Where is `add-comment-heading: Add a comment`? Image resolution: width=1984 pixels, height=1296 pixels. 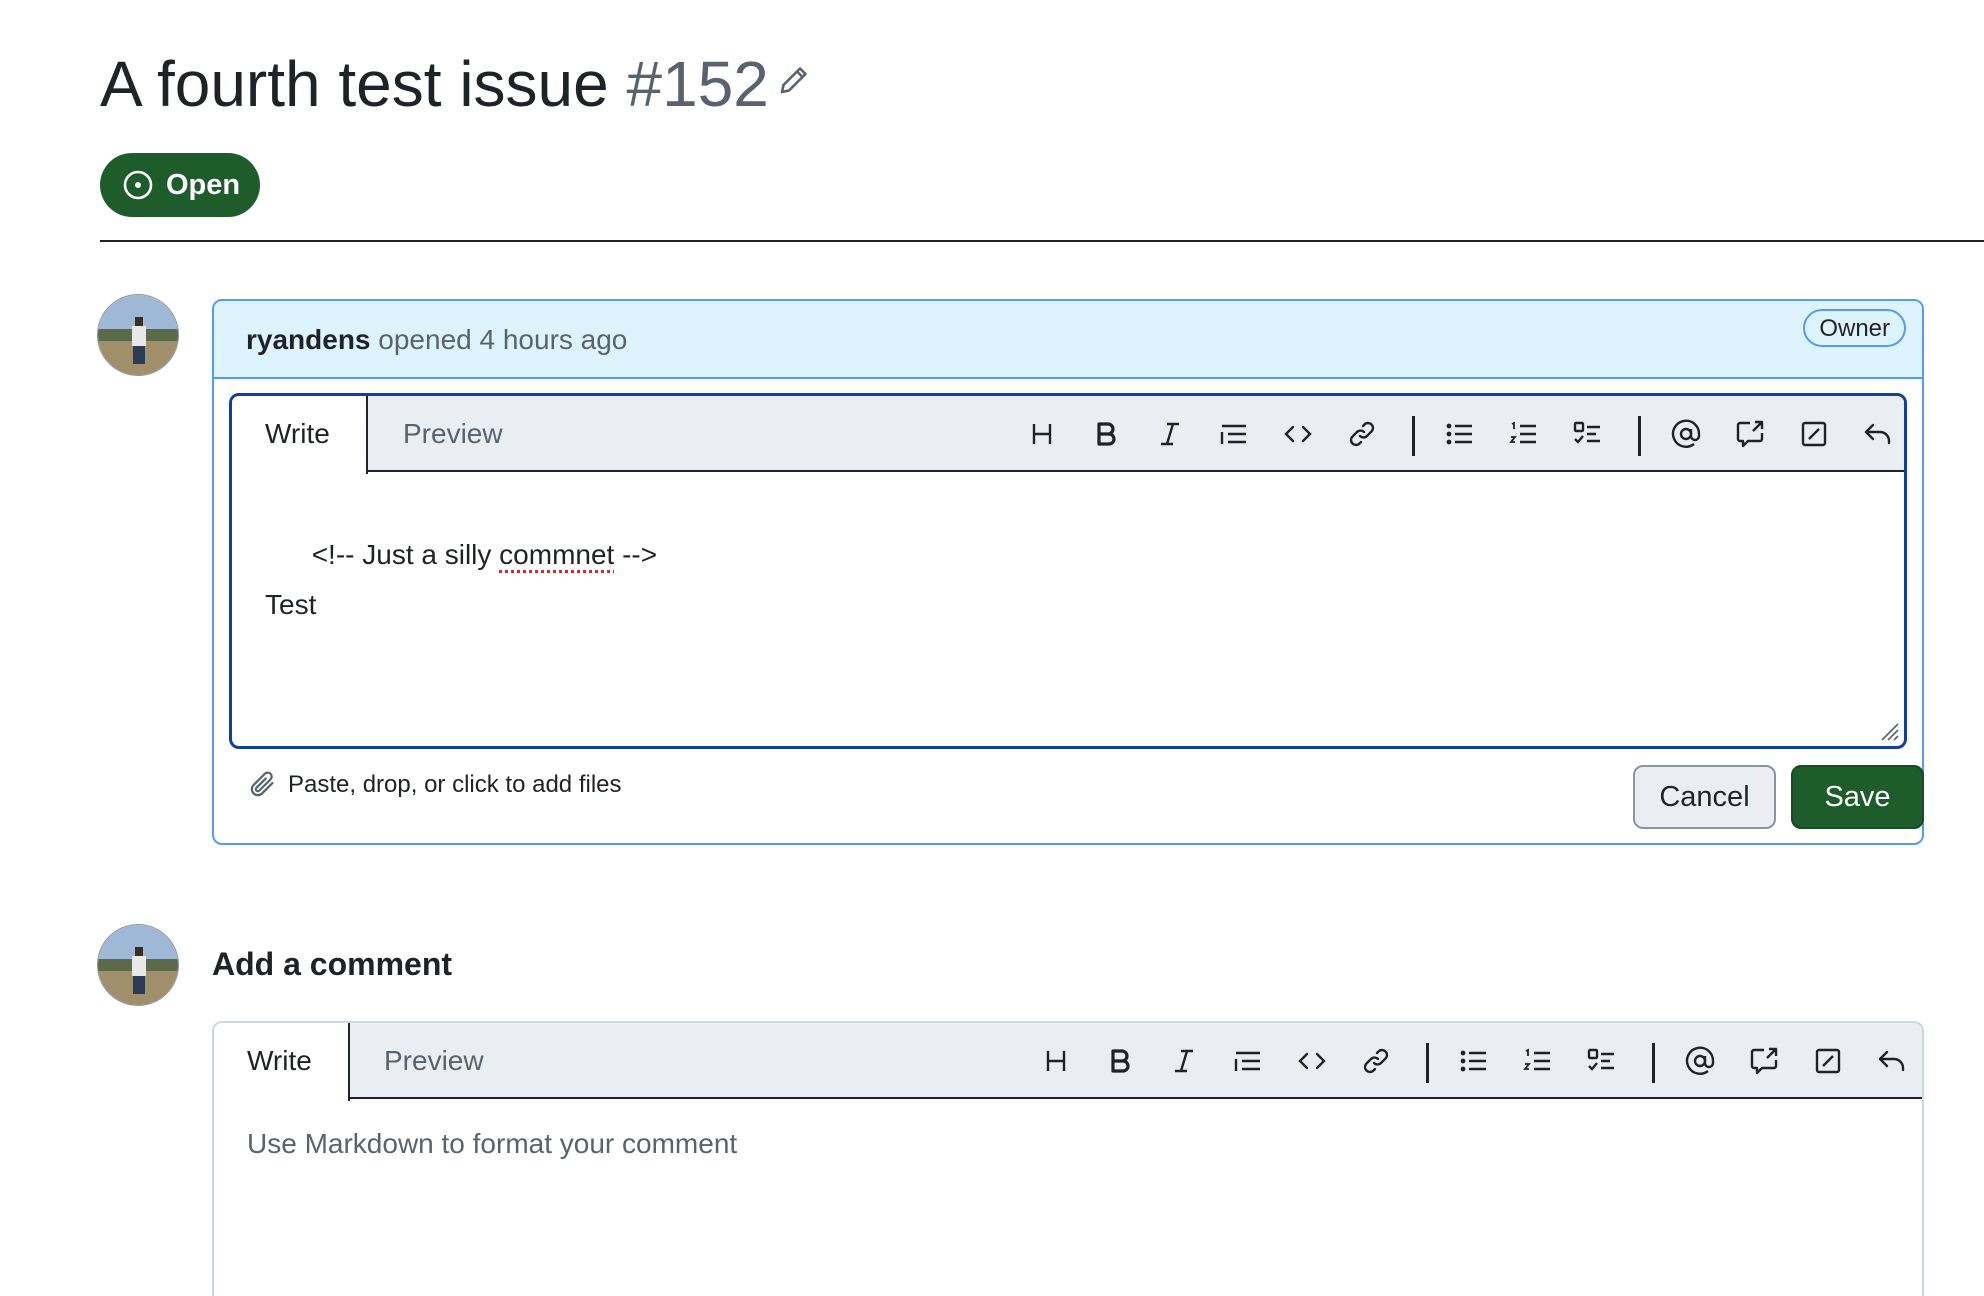 add-comment-heading: Add a comment is located at coordinates (332, 964).